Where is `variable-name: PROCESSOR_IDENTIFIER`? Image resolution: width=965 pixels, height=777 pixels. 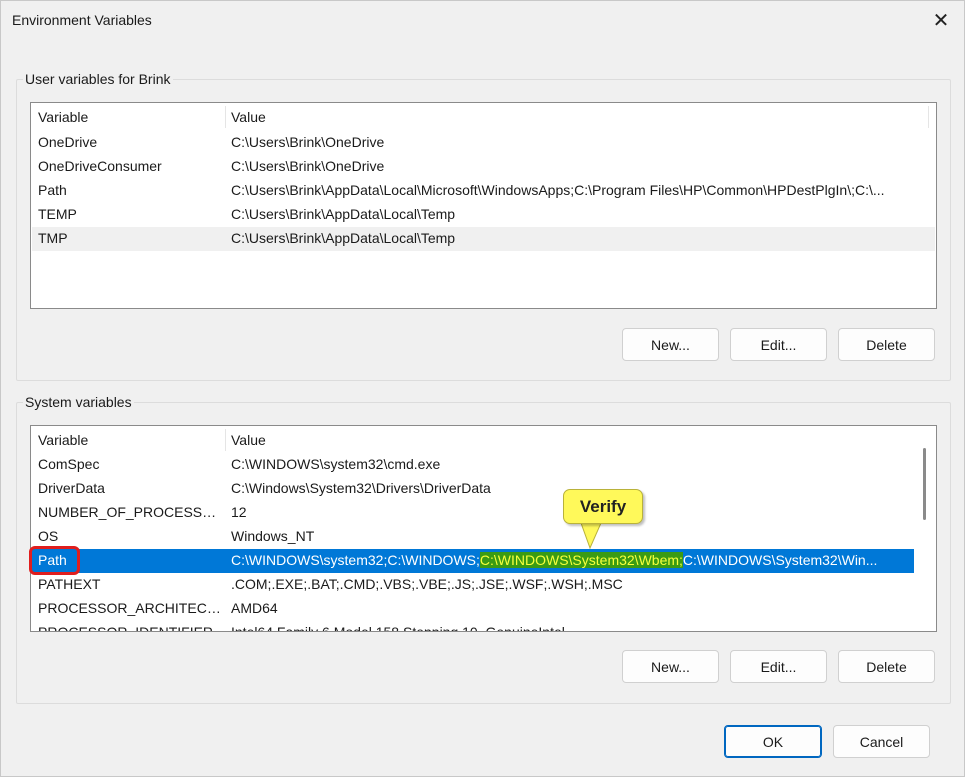
variable-name: PROCESSOR_IDENTIFIER is located at coordinates (126, 628).